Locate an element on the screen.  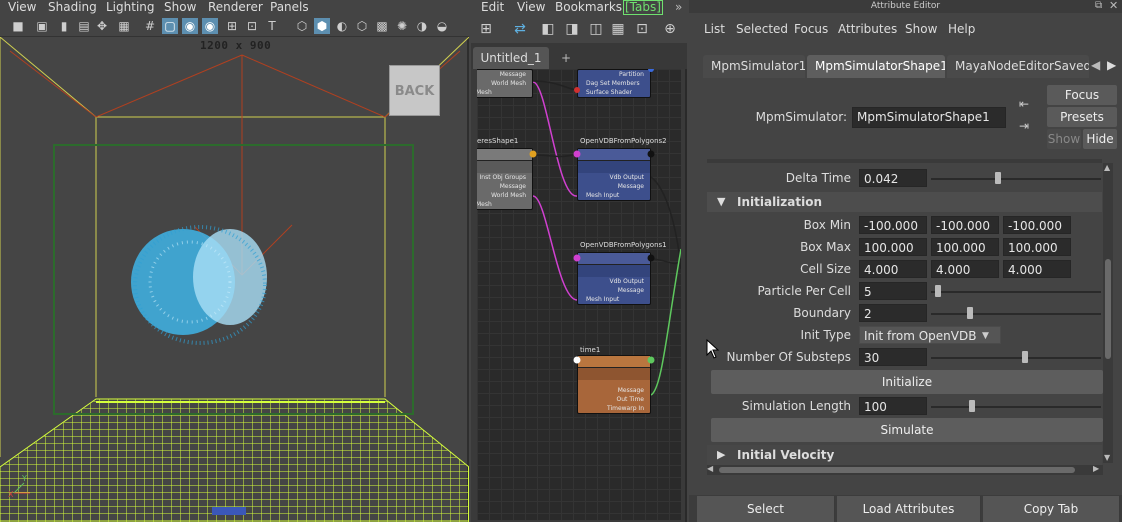
wireframe-icon: ⬡ is located at coordinates (302, 26).